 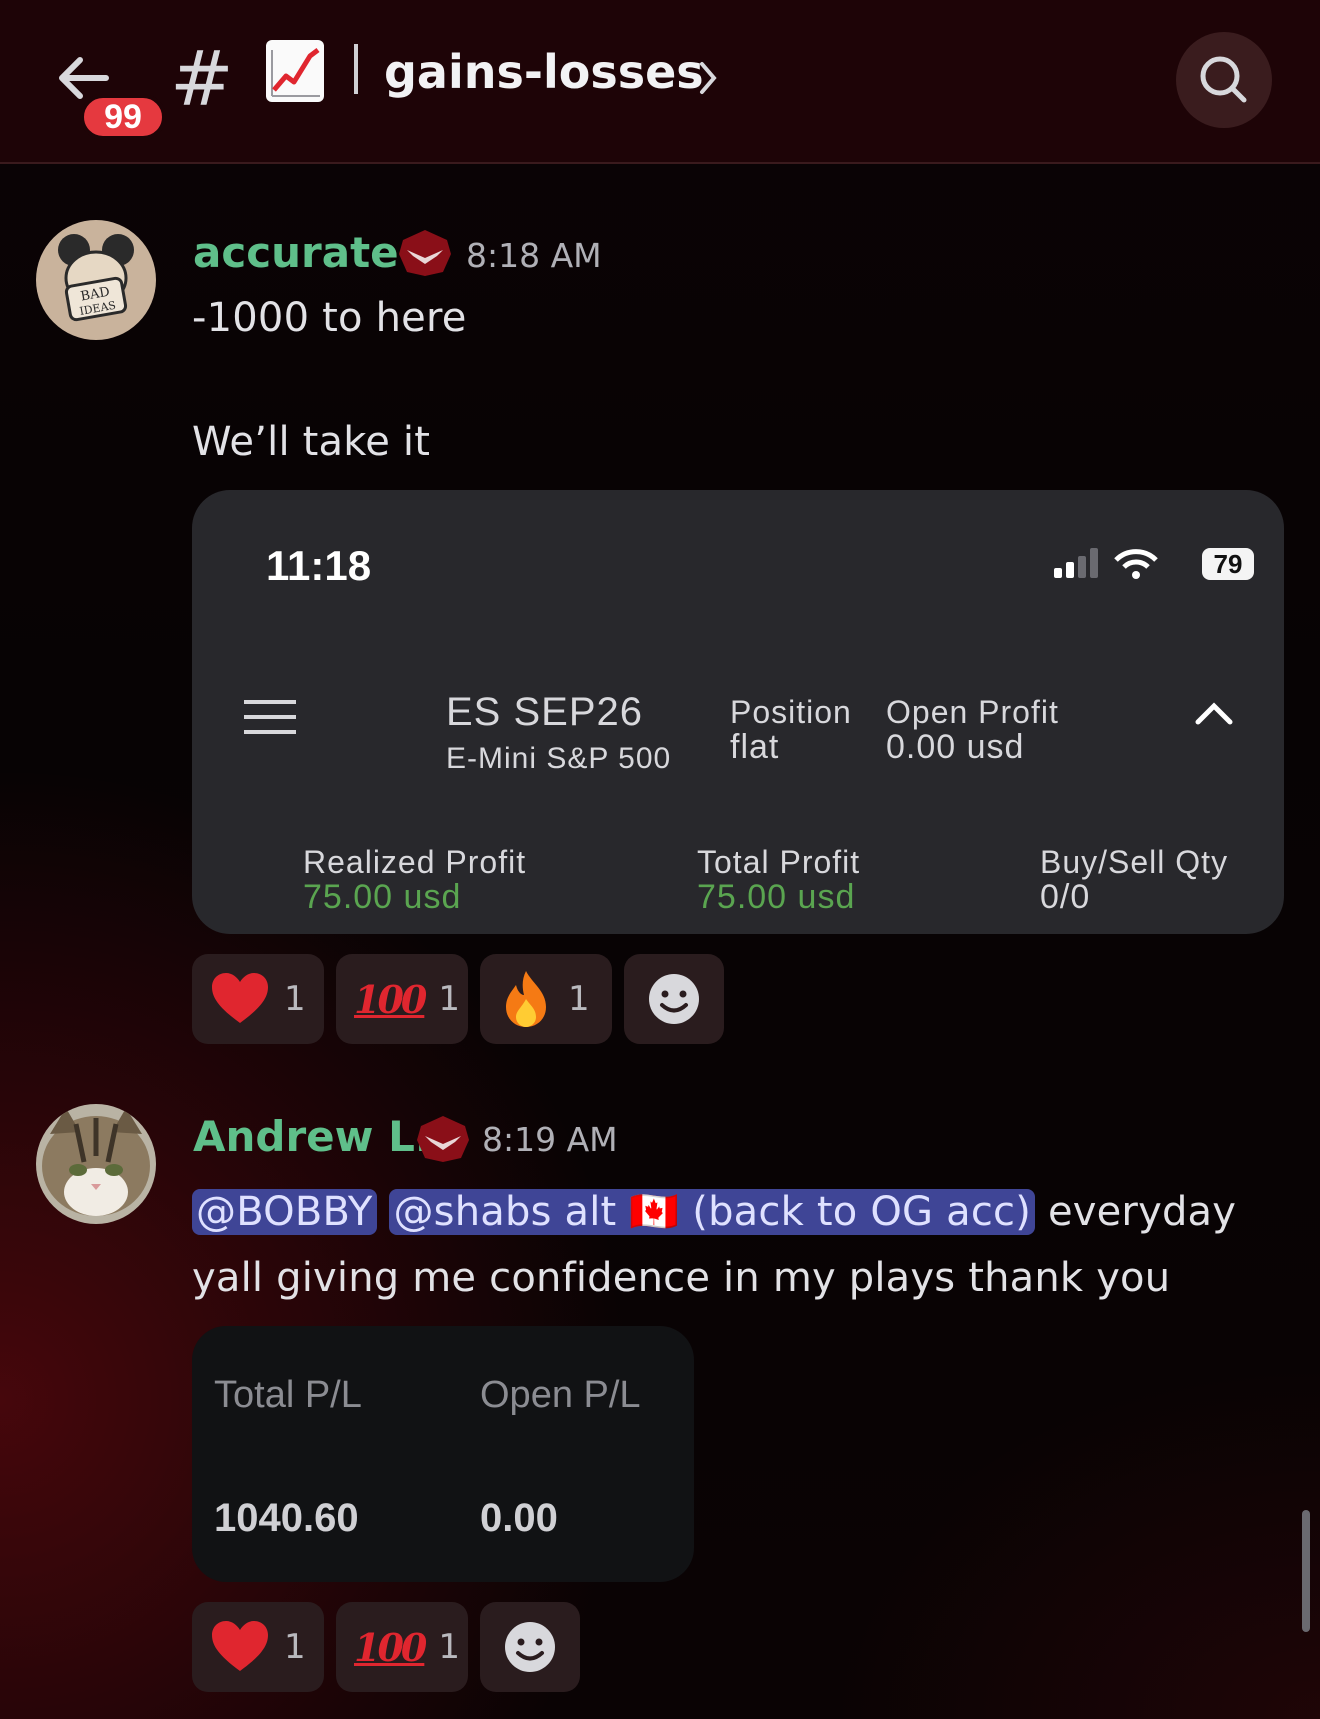 What do you see at coordinates (534, 255) in the screenshot?
I see `message-timestamp: 8:18 AM` at bounding box center [534, 255].